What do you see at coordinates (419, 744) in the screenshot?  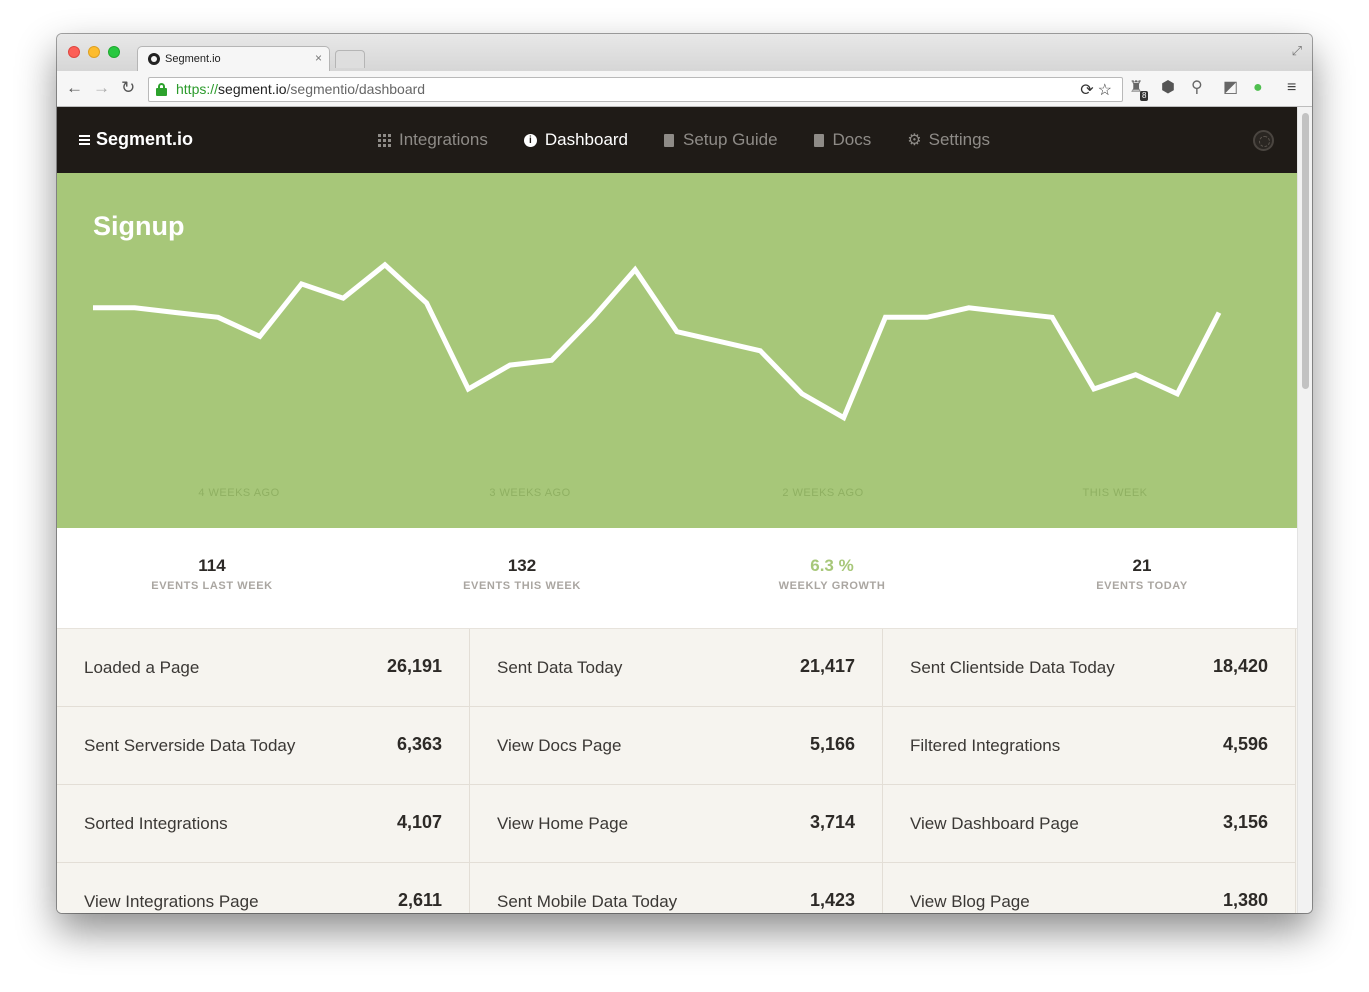 I see `event-count: 6,363` at bounding box center [419, 744].